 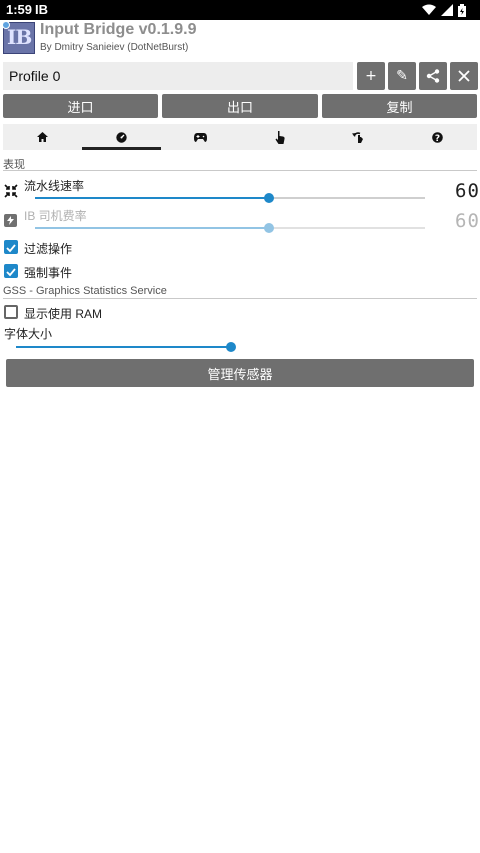 I want to click on app-logo: IB, so click(x=18, y=37).